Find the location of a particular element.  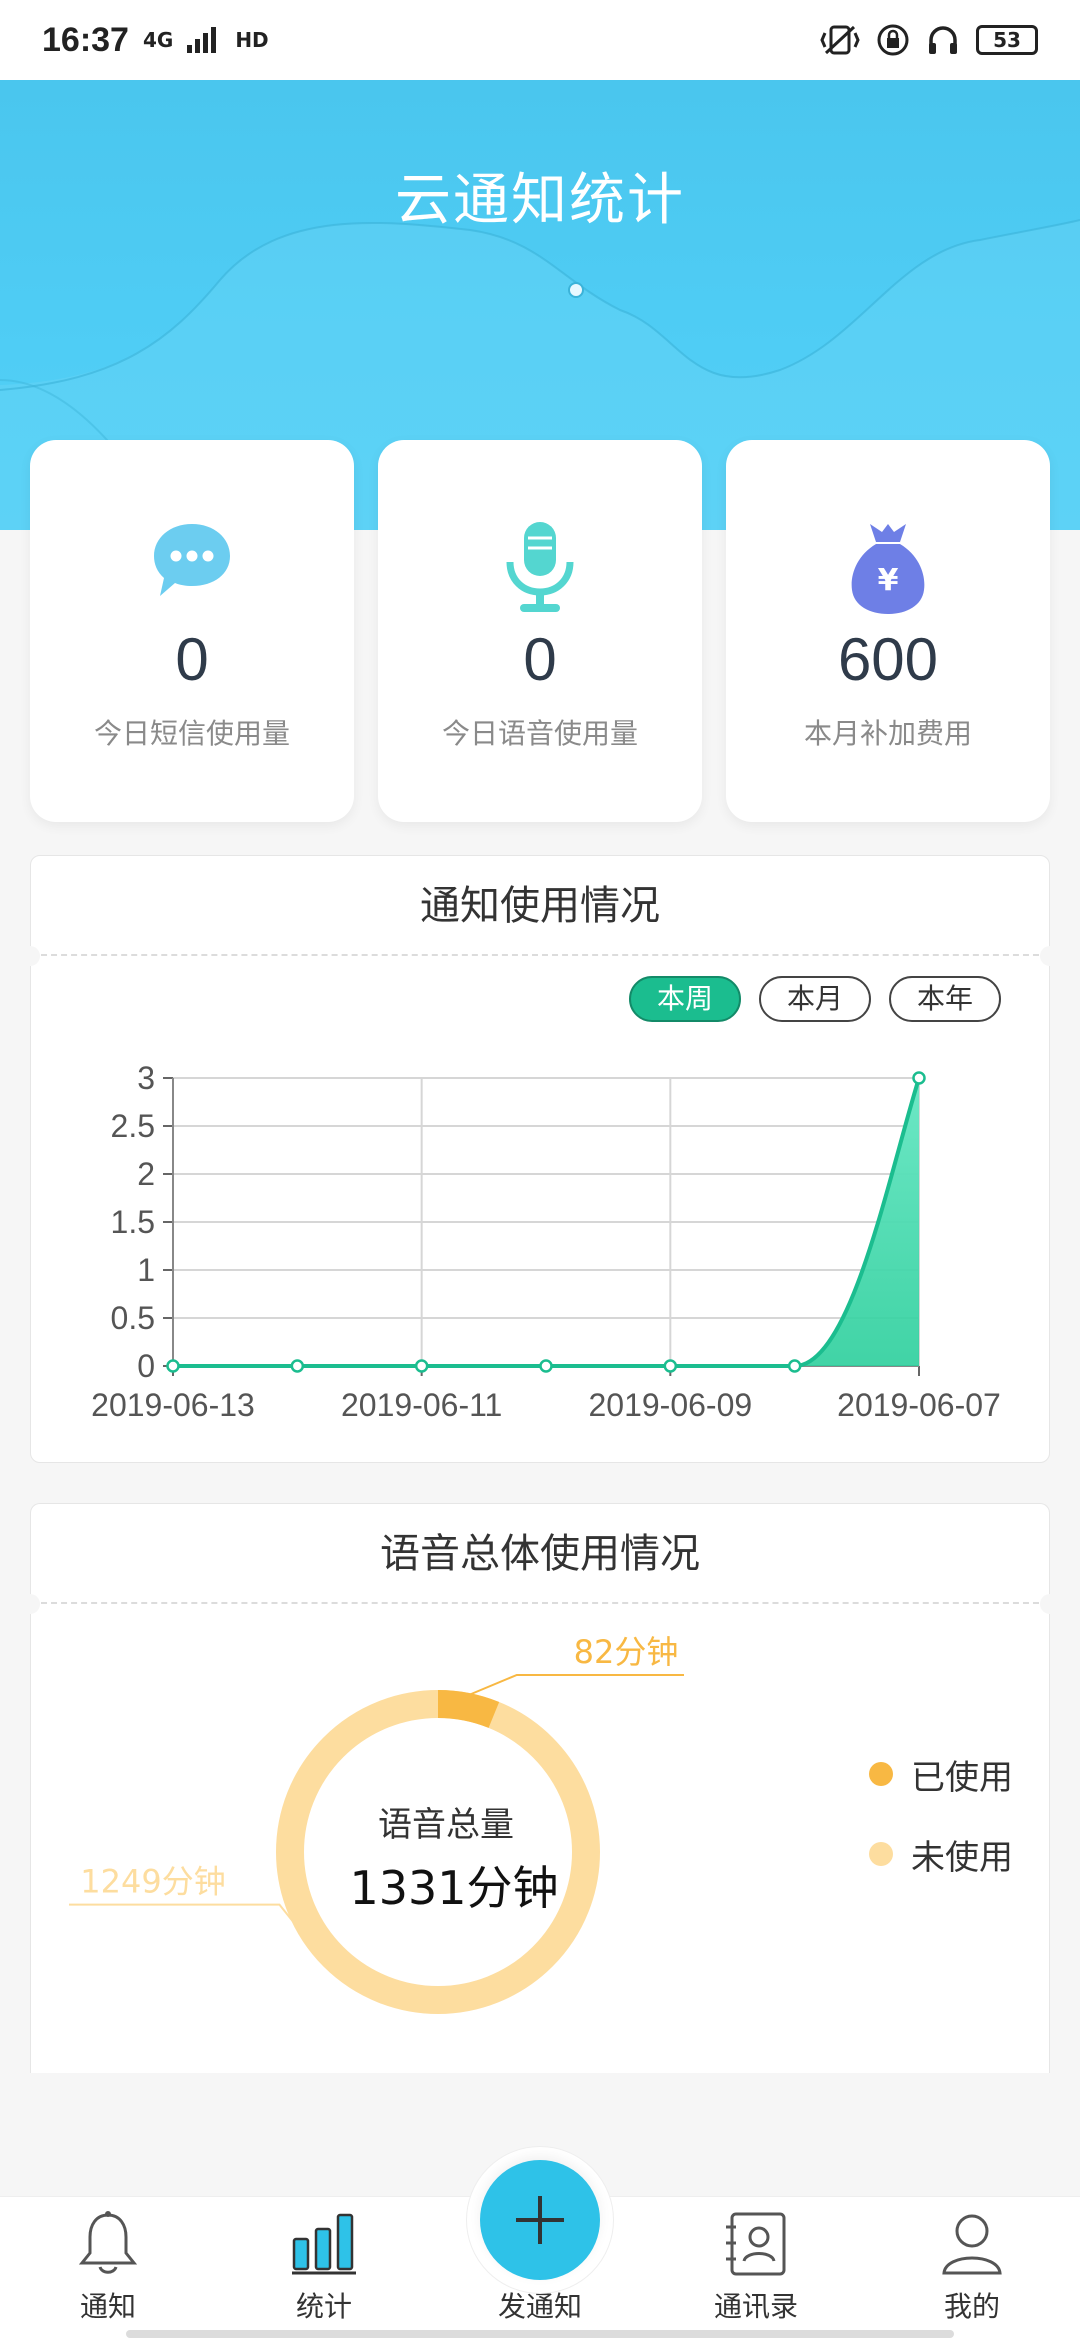

x-tick-label: 2019-06-09 is located at coordinates (670, 1405).